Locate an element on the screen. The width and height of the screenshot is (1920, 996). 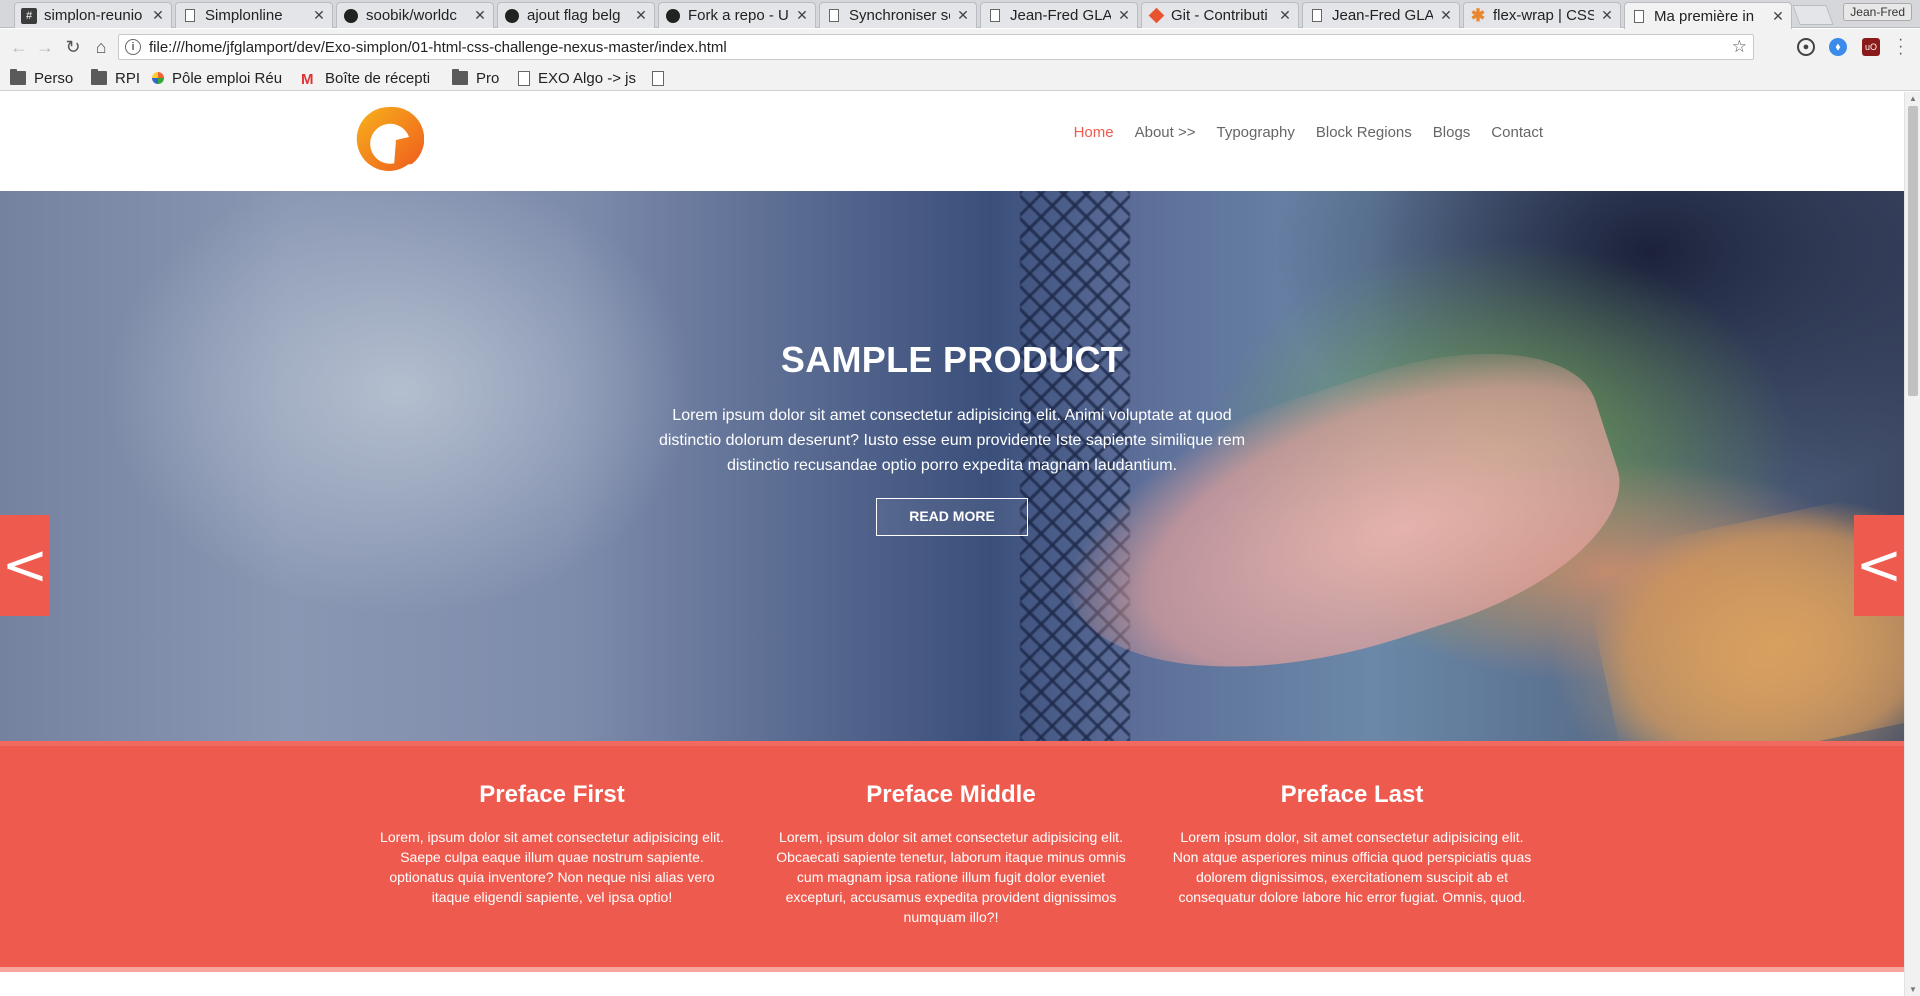
read-more-button: READ MORE is located at coordinates (952, 517).